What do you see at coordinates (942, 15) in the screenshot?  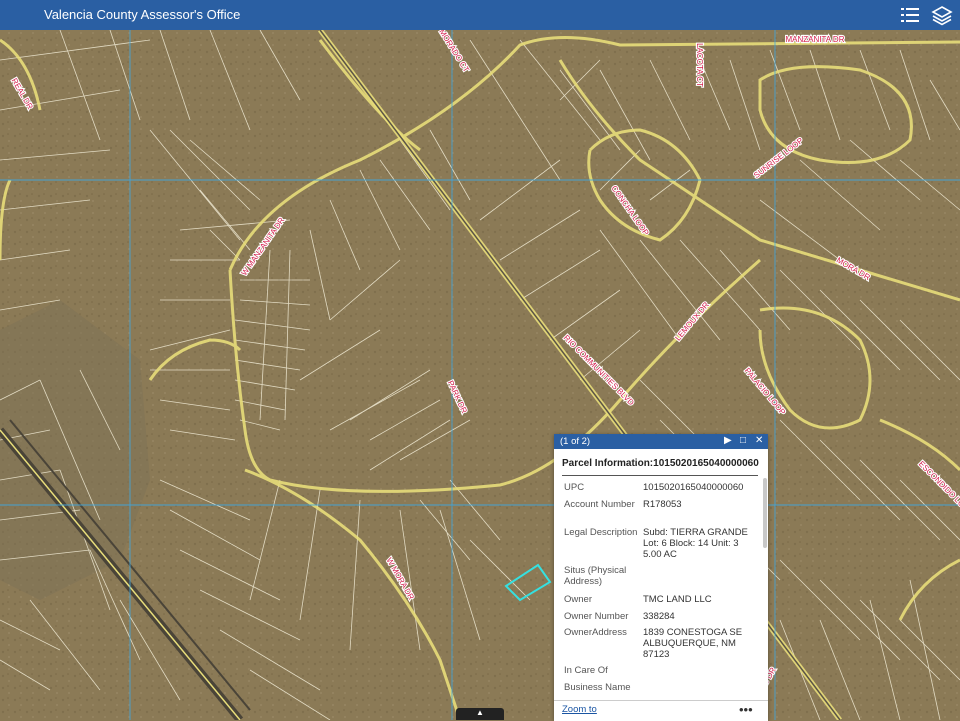 I see `layers-icon` at bounding box center [942, 15].